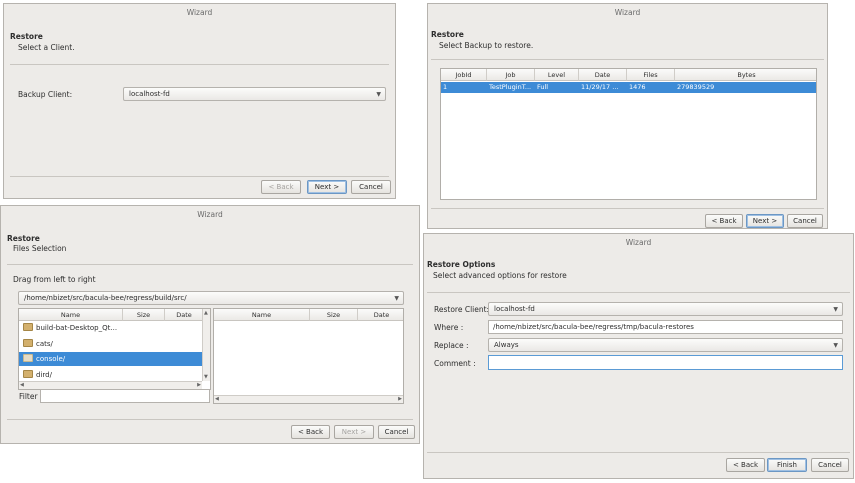  What do you see at coordinates (206, 345) in the screenshot?
I see `vertical-scrollbar: ▲ ▼` at bounding box center [206, 345].